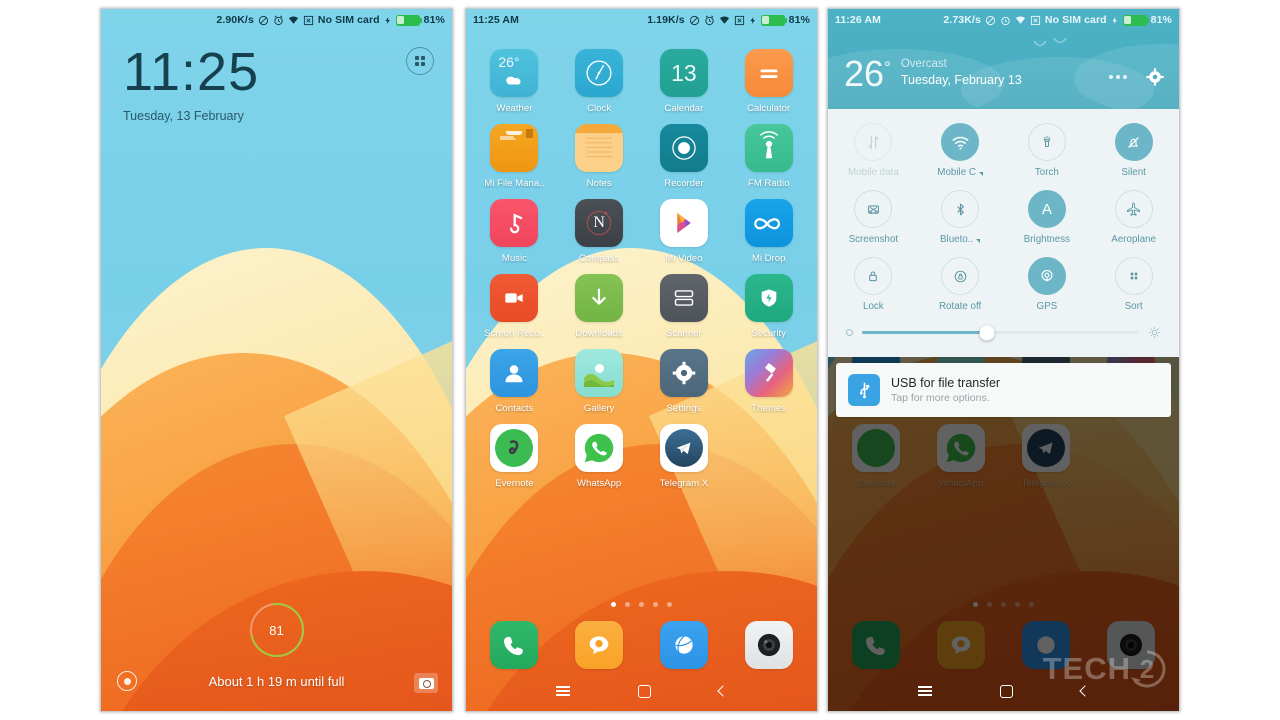 The height and width of the screenshot is (720, 1280). What do you see at coordinates (873, 142) in the screenshot?
I see `mobile-data-icon` at bounding box center [873, 142].